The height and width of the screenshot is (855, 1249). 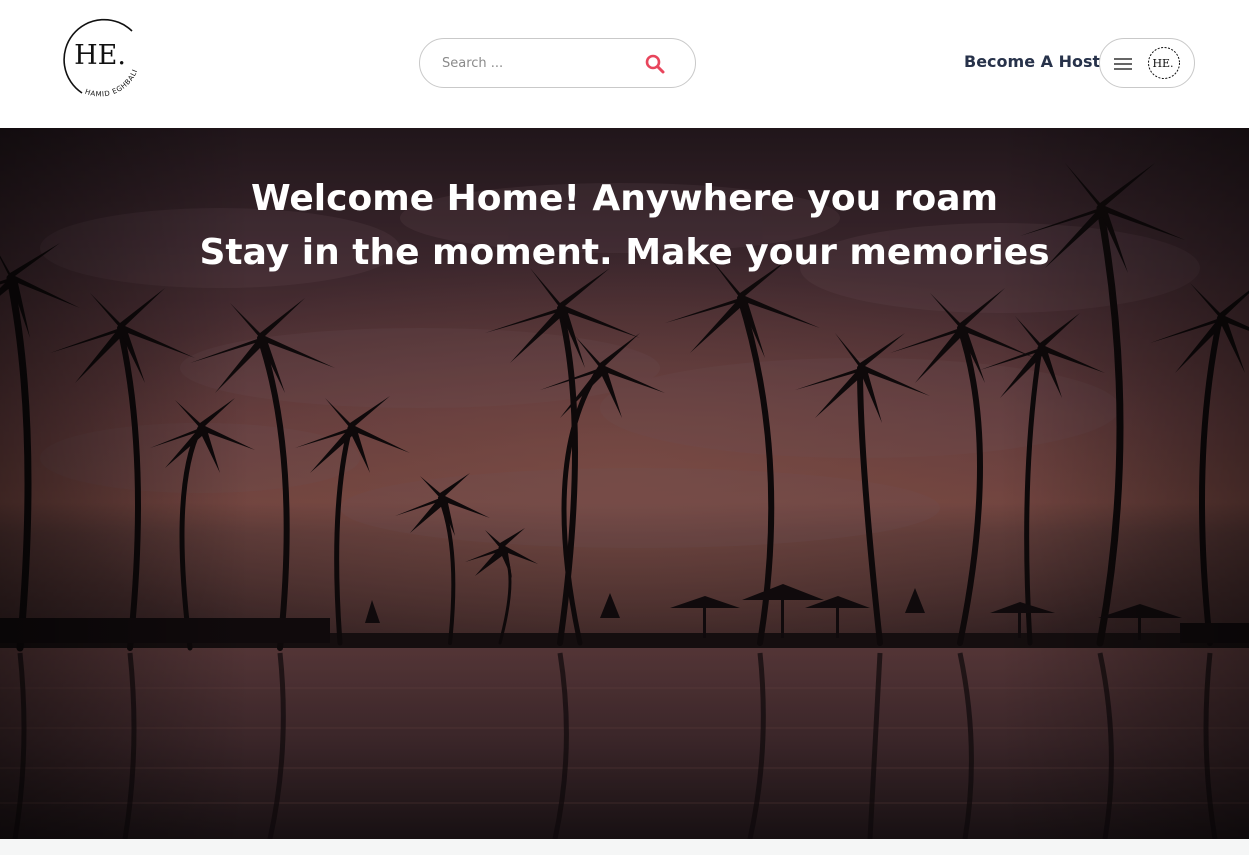 I want to click on user-menu-button: HE., so click(x=1147, y=63).